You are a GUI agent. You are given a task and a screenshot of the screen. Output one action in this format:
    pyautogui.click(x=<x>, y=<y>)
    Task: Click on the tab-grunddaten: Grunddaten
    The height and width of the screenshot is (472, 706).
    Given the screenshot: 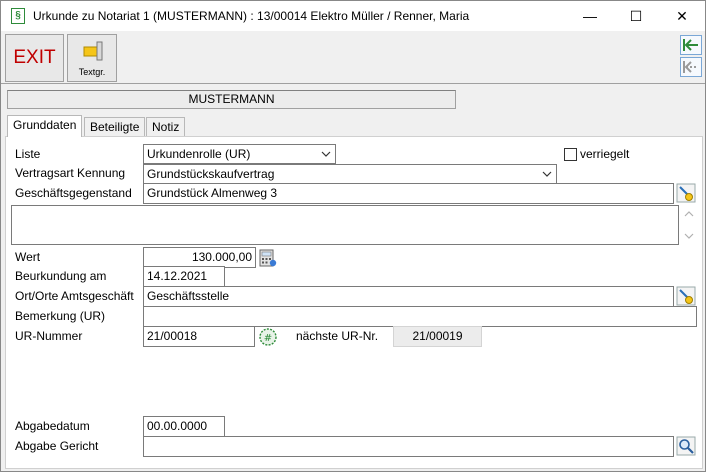 What is the action you would take?
    pyautogui.click(x=45, y=126)
    